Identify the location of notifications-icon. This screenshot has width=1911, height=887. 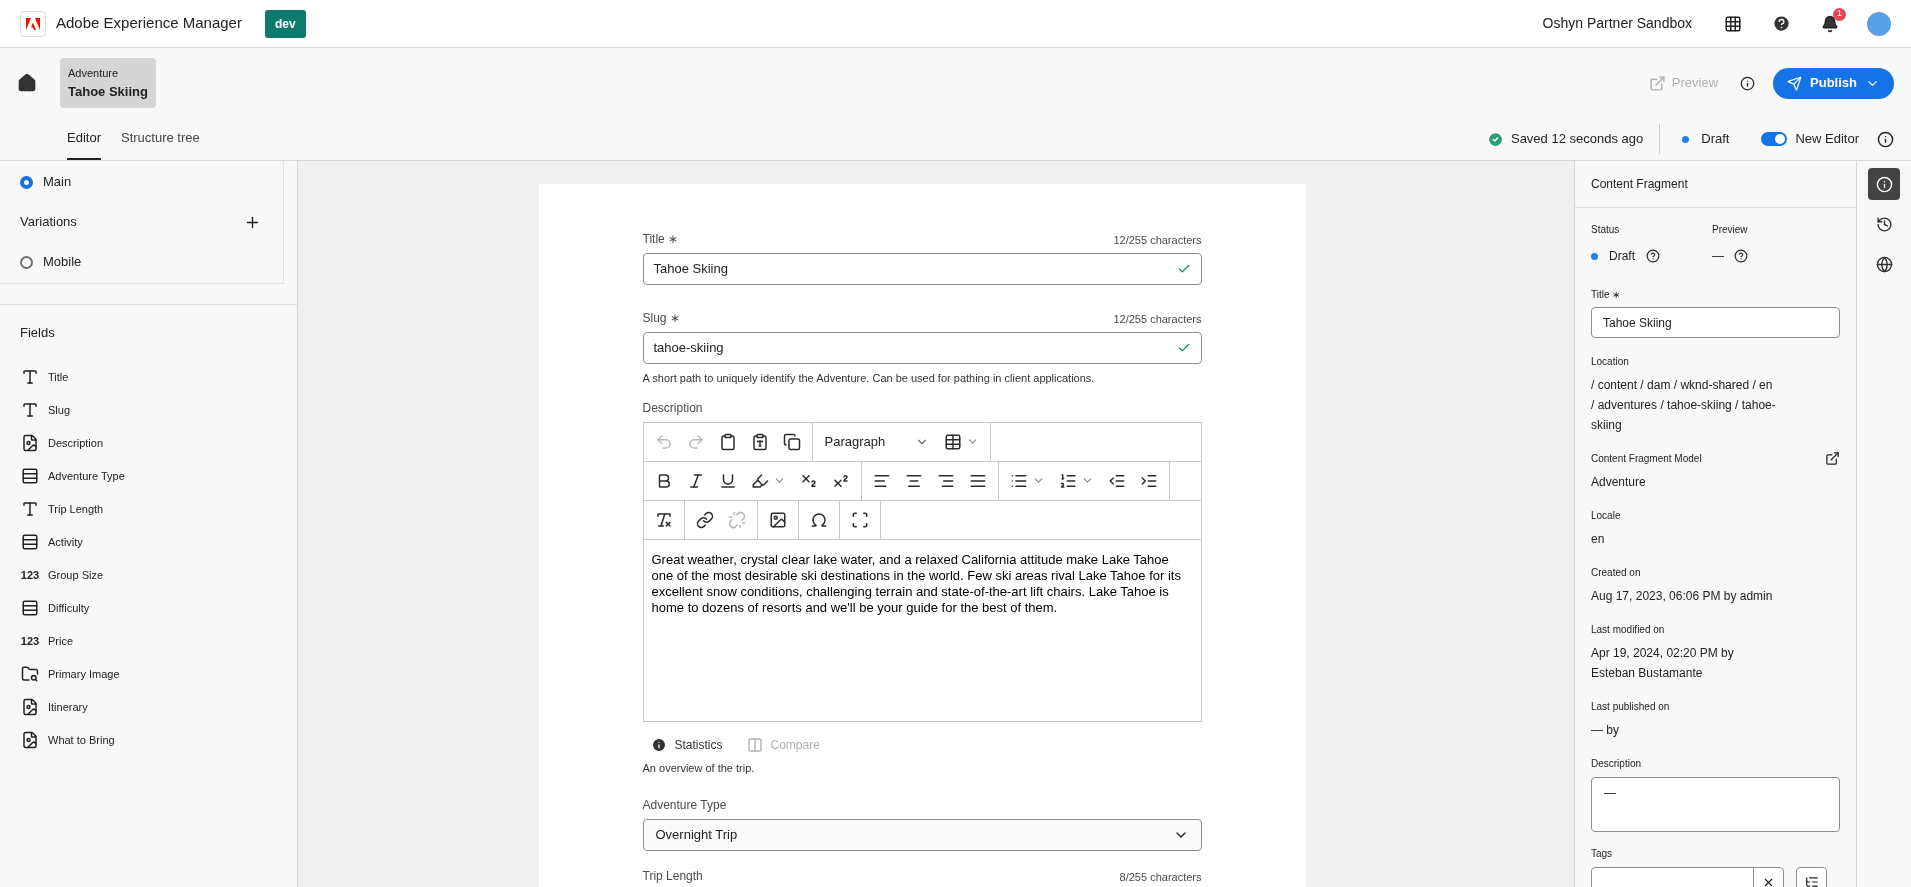
(1830, 23).